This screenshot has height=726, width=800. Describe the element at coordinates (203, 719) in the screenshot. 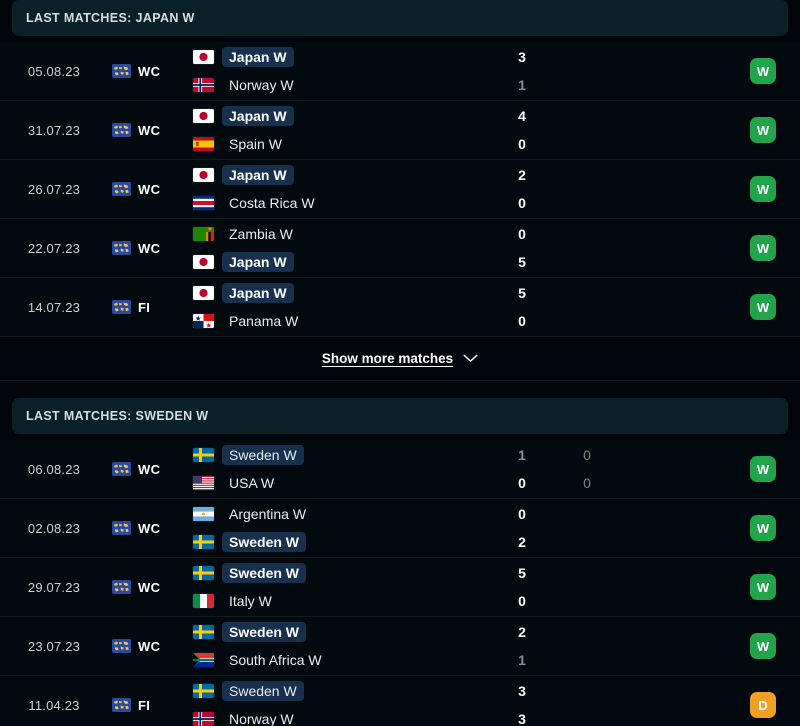

I see `flag-icon-norway` at that location.